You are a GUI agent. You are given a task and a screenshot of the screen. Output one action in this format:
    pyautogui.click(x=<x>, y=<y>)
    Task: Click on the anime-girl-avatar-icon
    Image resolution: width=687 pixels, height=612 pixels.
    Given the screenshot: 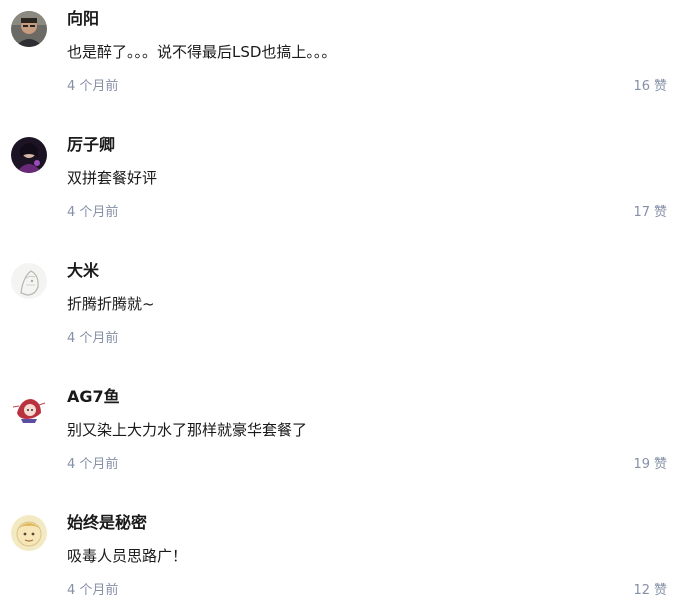 What is the action you would take?
    pyautogui.click(x=29, y=407)
    